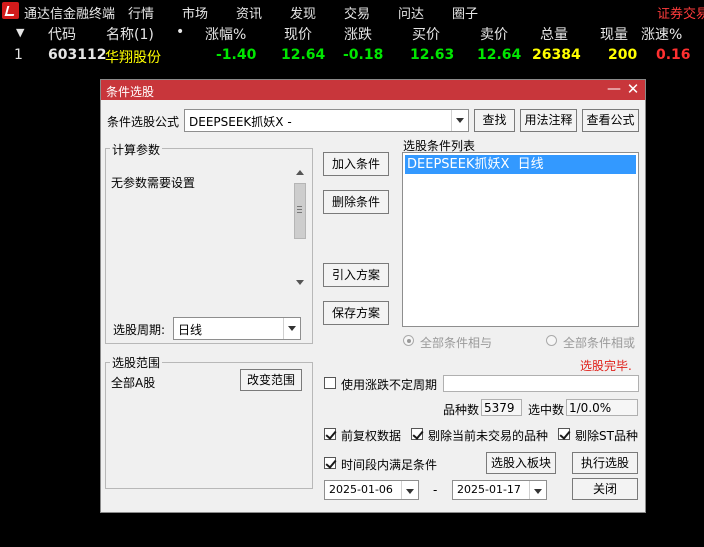  I want to click on irregular-period-input, so click(541, 383).